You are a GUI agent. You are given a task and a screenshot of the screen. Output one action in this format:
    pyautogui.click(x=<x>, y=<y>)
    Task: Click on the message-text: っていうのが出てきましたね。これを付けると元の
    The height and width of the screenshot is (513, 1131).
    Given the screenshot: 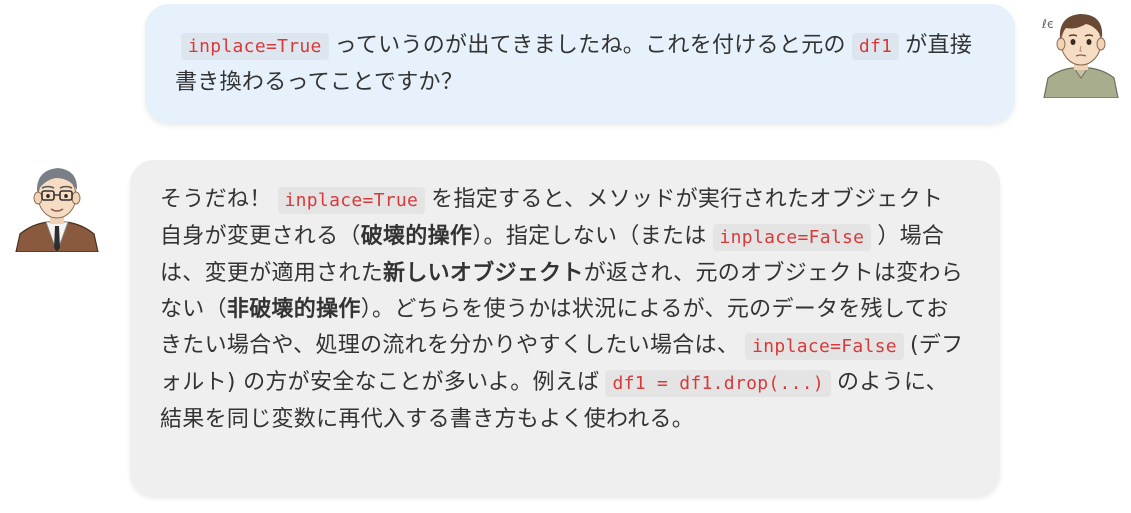 What is the action you would take?
    pyautogui.click(x=590, y=45)
    